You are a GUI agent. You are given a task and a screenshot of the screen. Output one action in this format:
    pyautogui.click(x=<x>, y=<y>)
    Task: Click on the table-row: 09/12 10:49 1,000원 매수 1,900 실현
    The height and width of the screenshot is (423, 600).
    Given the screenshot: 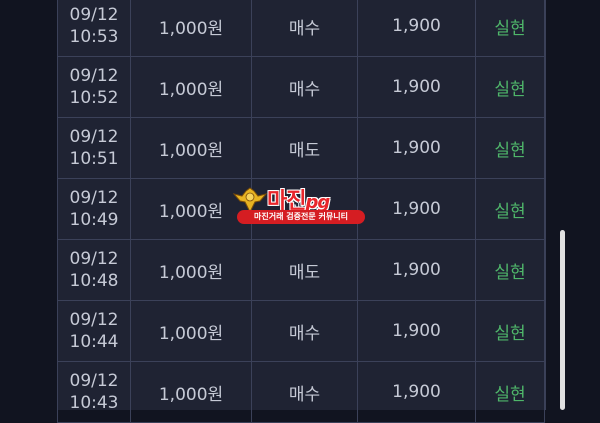 What is the action you would take?
    pyautogui.click(x=301, y=209)
    